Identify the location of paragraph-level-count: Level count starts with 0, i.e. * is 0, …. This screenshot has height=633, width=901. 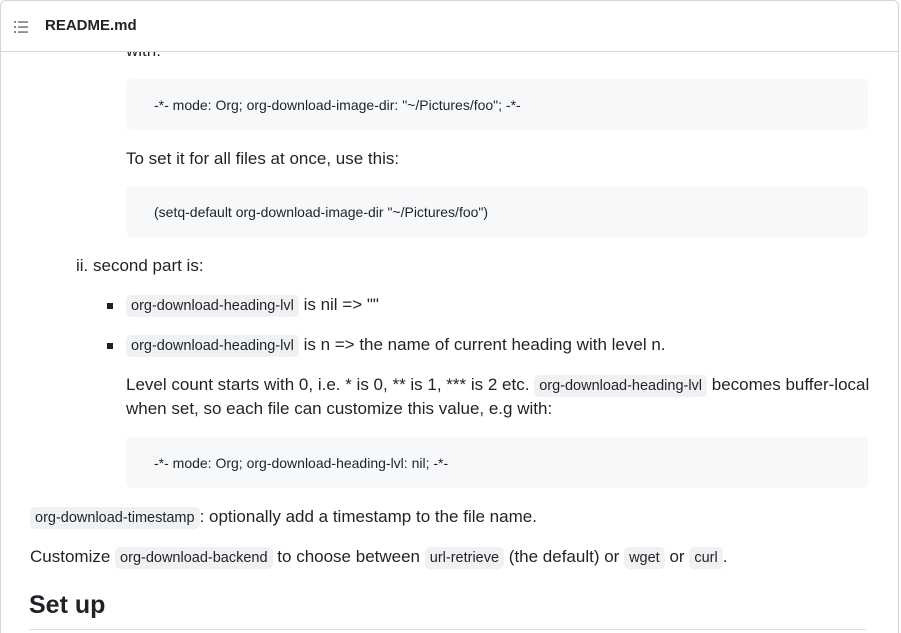
(498, 386).